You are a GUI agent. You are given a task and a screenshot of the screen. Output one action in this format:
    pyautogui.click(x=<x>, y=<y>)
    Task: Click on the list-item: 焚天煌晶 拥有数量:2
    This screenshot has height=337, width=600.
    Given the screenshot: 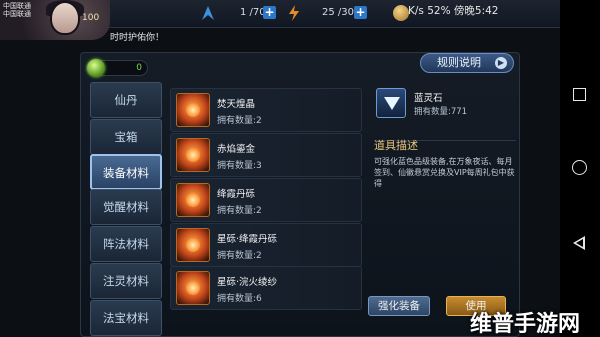 What is the action you would take?
    pyautogui.click(x=266, y=110)
    